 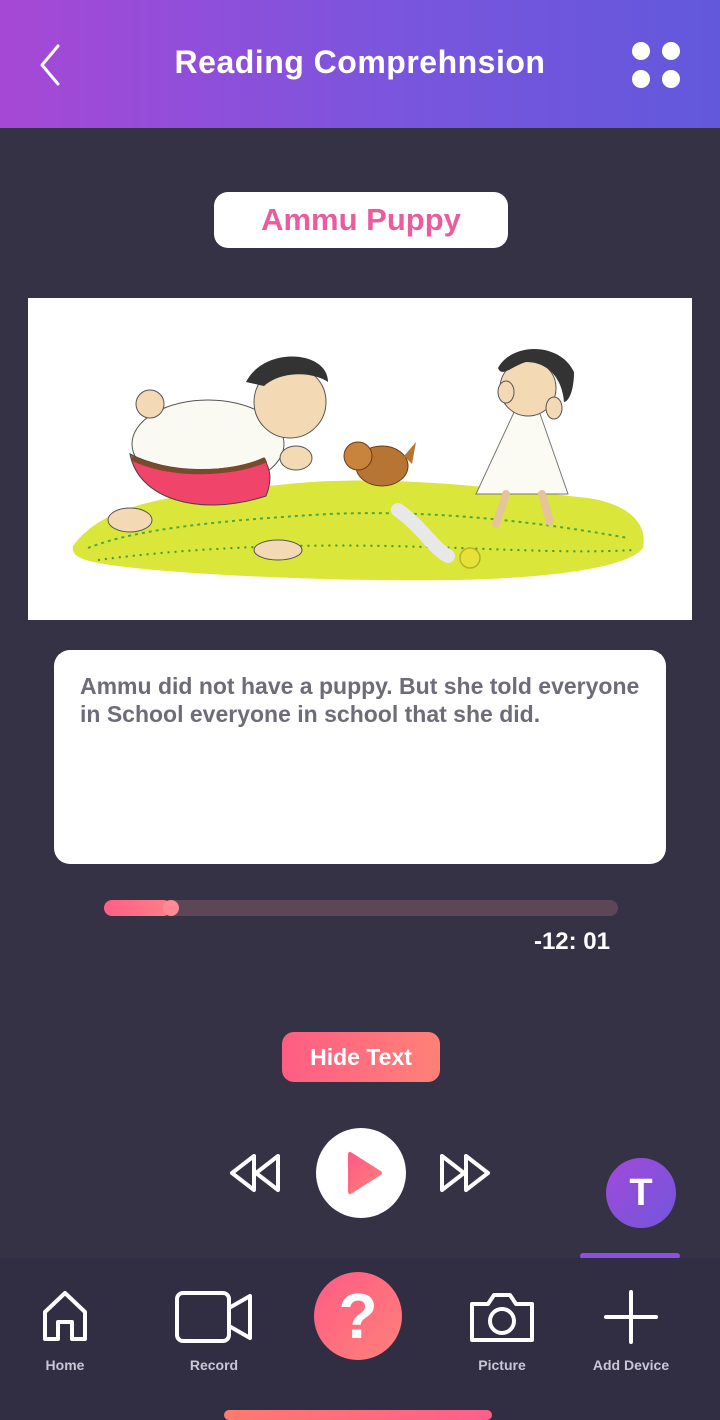 What do you see at coordinates (361, 1057) in the screenshot?
I see `hide-text-button: Hide Text` at bounding box center [361, 1057].